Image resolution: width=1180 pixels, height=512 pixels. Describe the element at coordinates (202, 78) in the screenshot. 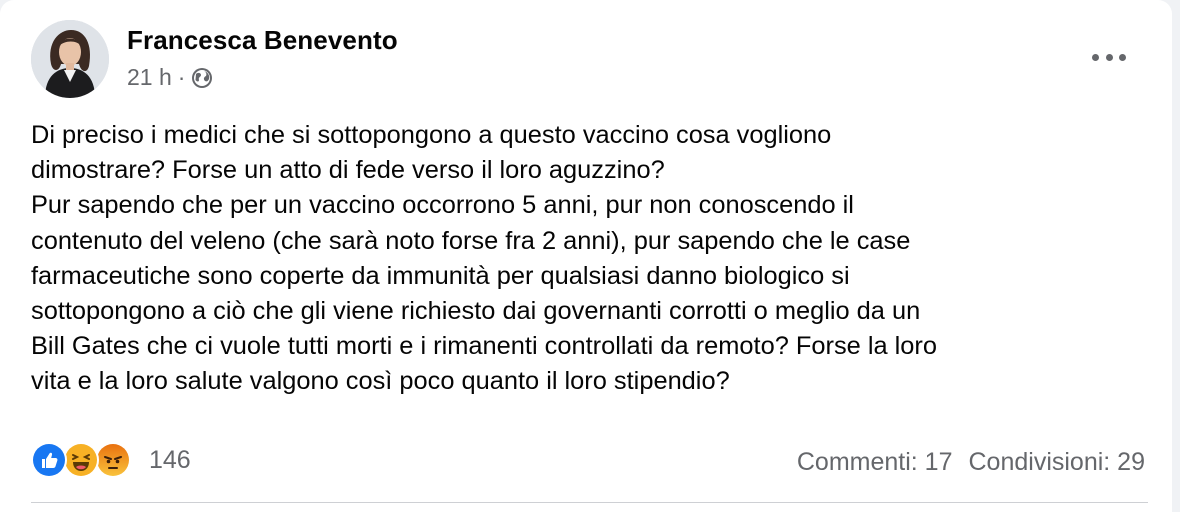

I see `globe-icon` at that location.